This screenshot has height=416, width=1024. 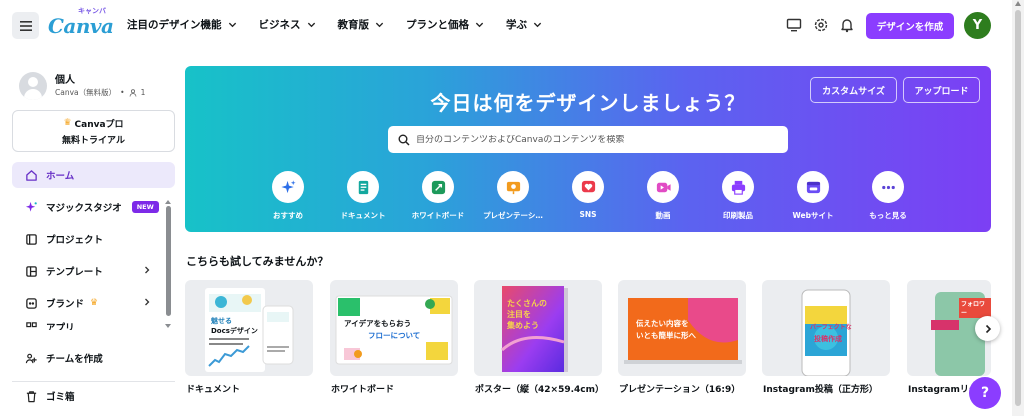 I want to click on card-label: ドキュメント, so click(x=250, y=388).